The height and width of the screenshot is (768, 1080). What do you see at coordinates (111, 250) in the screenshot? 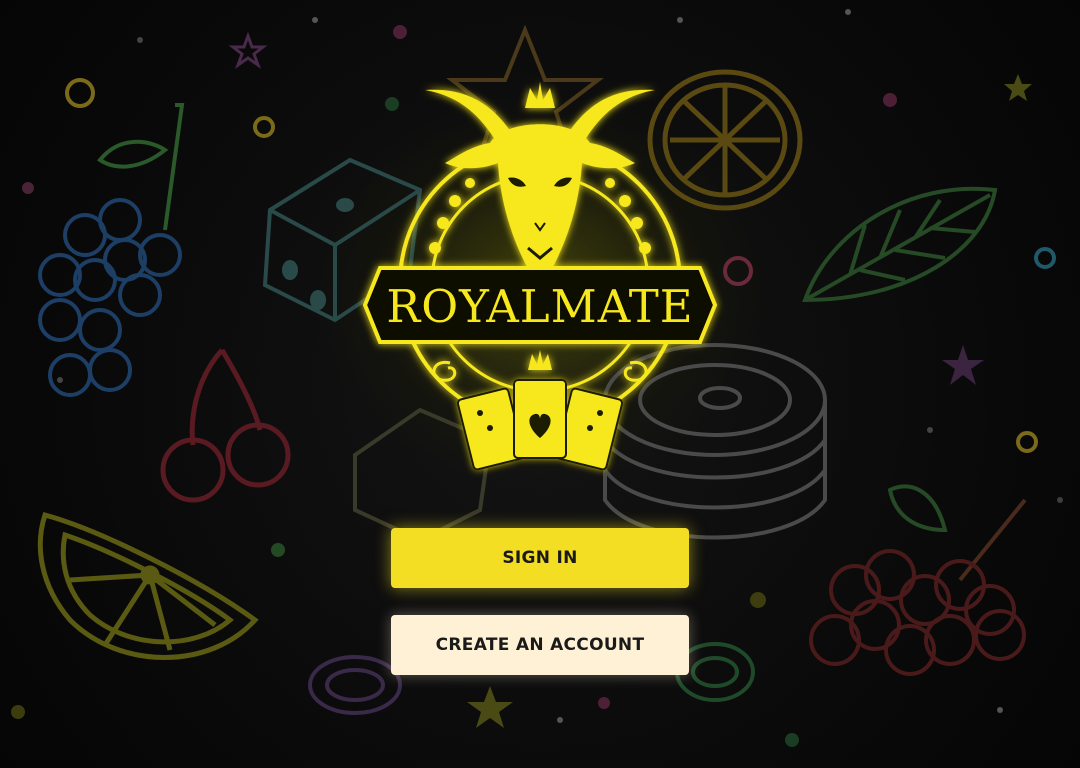
I see `grapes-icon` at bounding box center [111, 250].